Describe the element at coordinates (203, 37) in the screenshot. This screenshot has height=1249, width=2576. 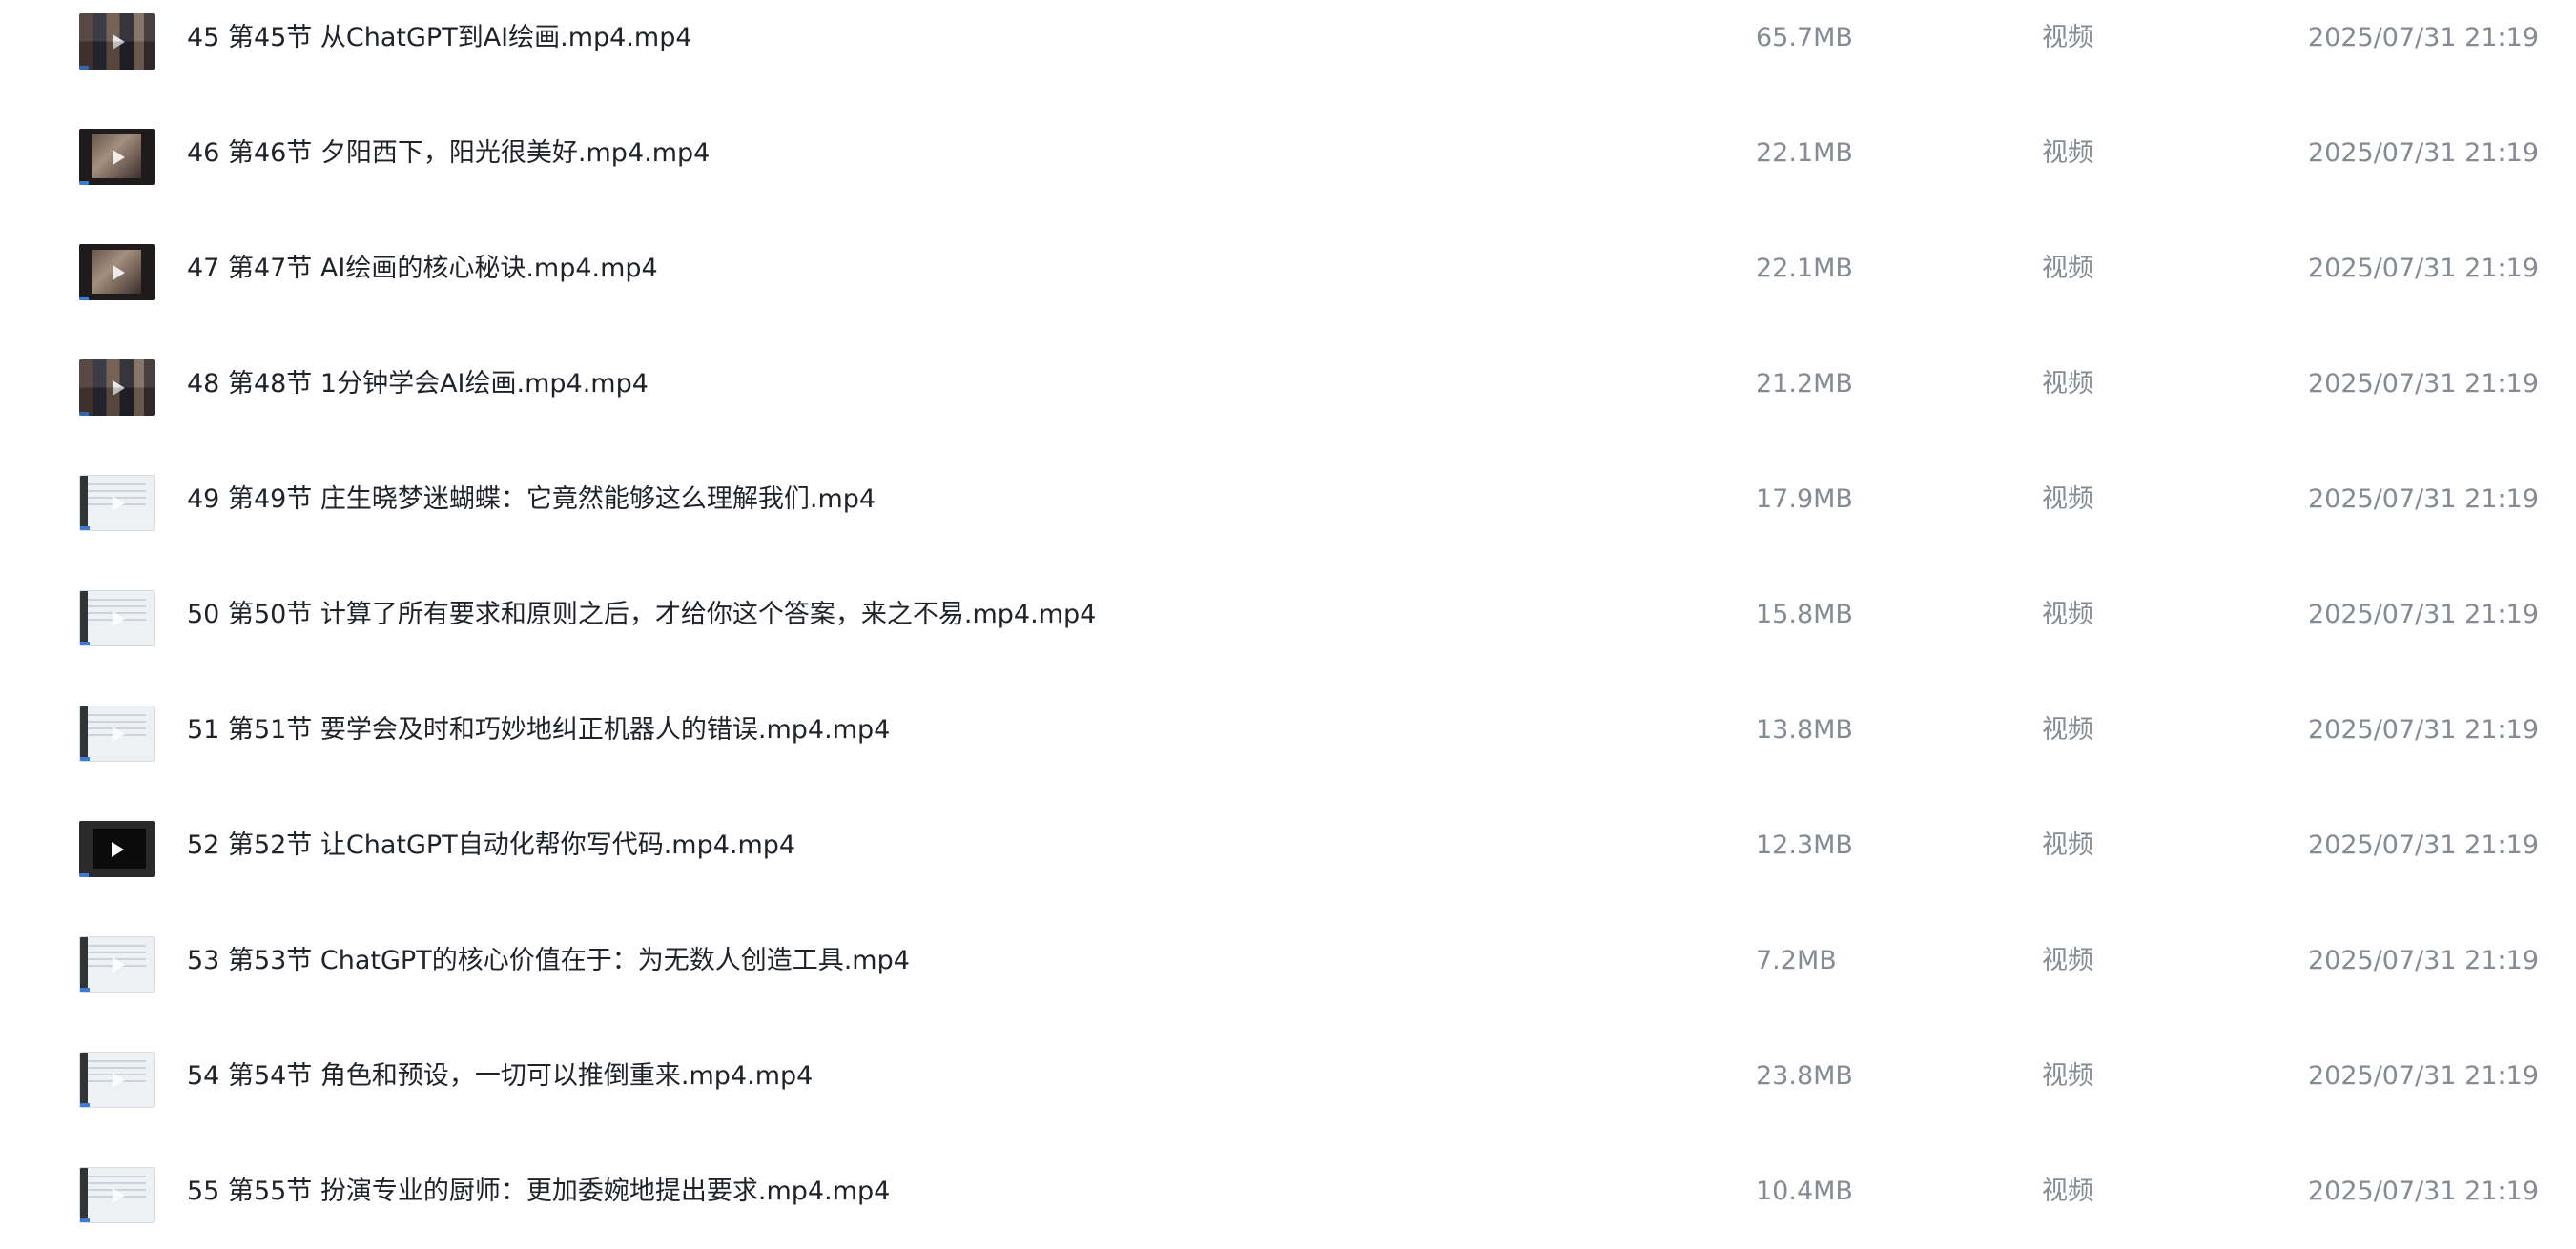
I see `file-index: 45` at that location.